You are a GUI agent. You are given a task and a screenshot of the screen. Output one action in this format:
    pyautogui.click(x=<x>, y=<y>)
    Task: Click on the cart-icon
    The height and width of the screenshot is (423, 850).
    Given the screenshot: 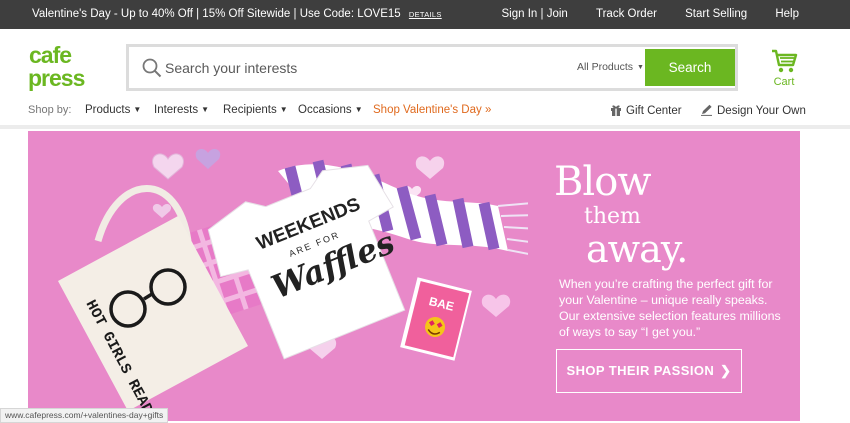 What is the action you would take?
    pyautogui.click(x=785, y=61)
    